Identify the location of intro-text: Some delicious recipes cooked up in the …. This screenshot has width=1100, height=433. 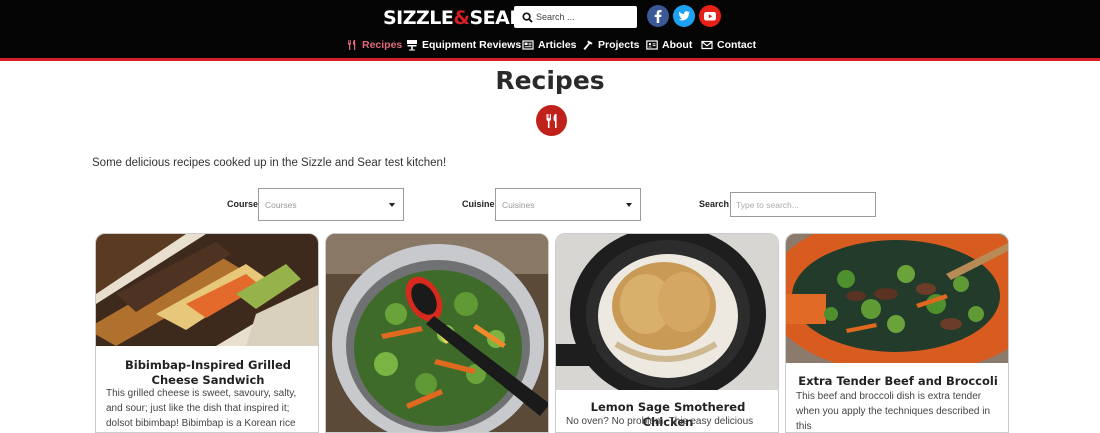
(269, 163).